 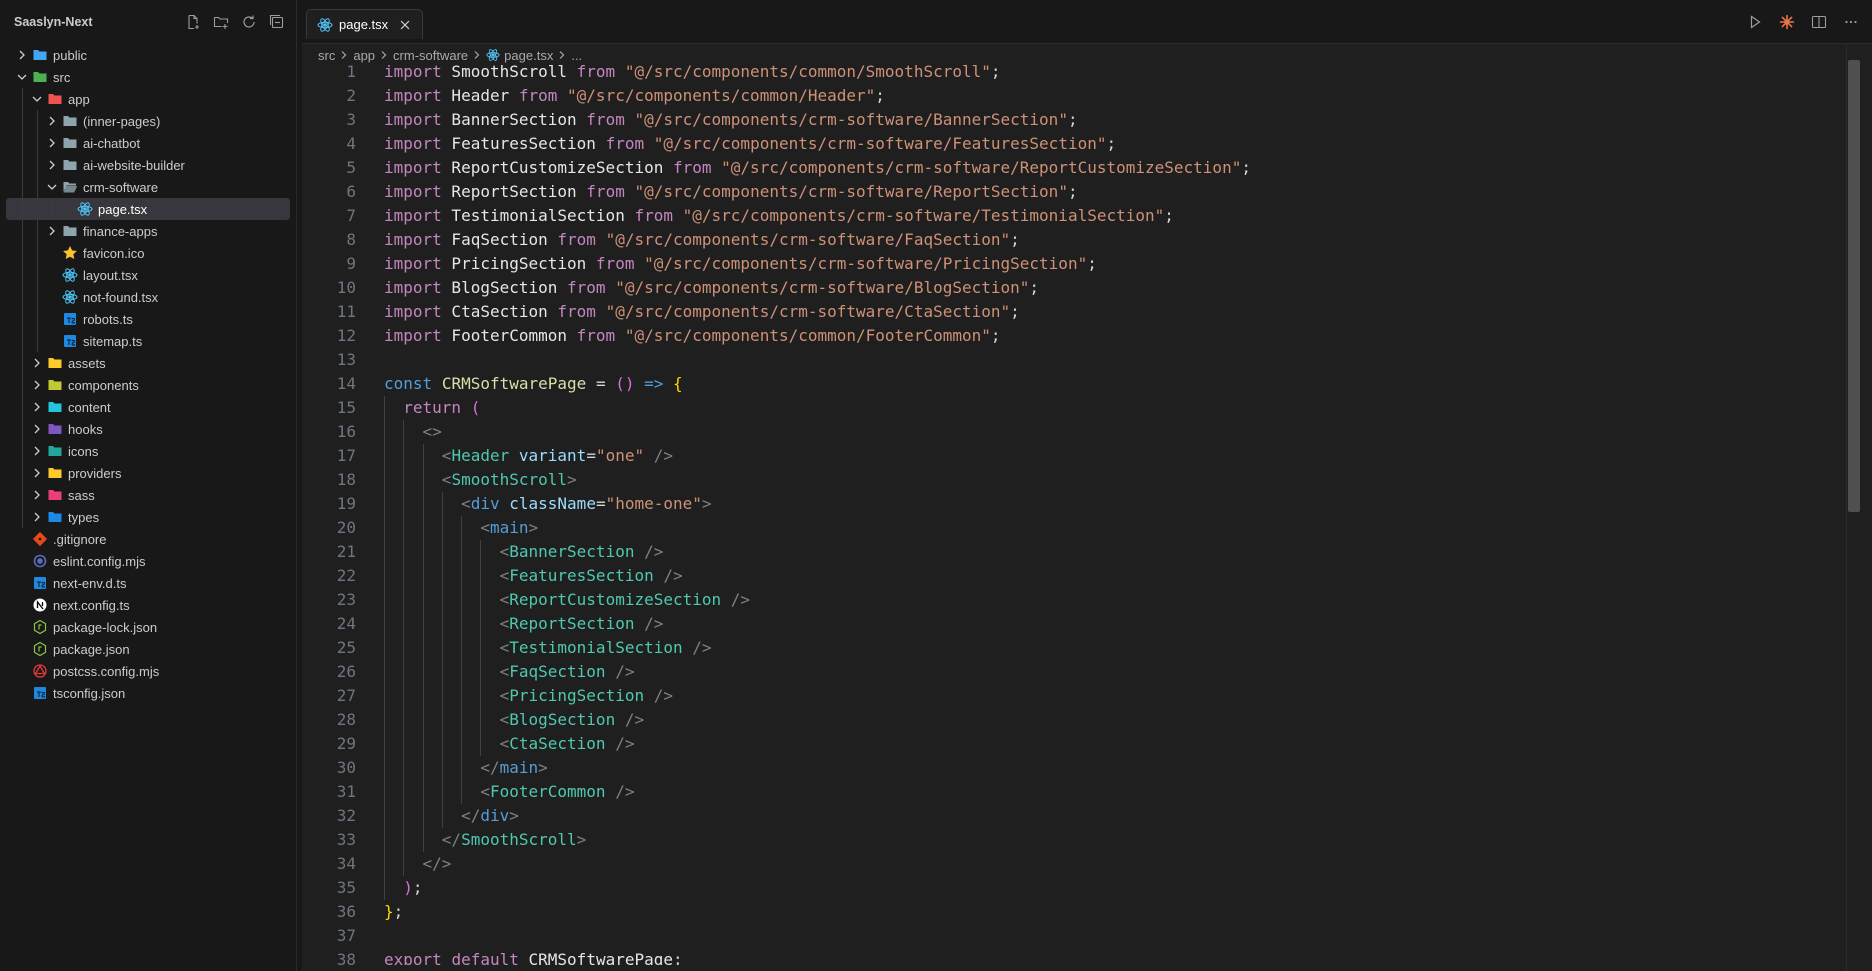 What do you see at coordinates (405, 25) in the screenshot?
I see `close-icon` at bounding box center [405, 25].